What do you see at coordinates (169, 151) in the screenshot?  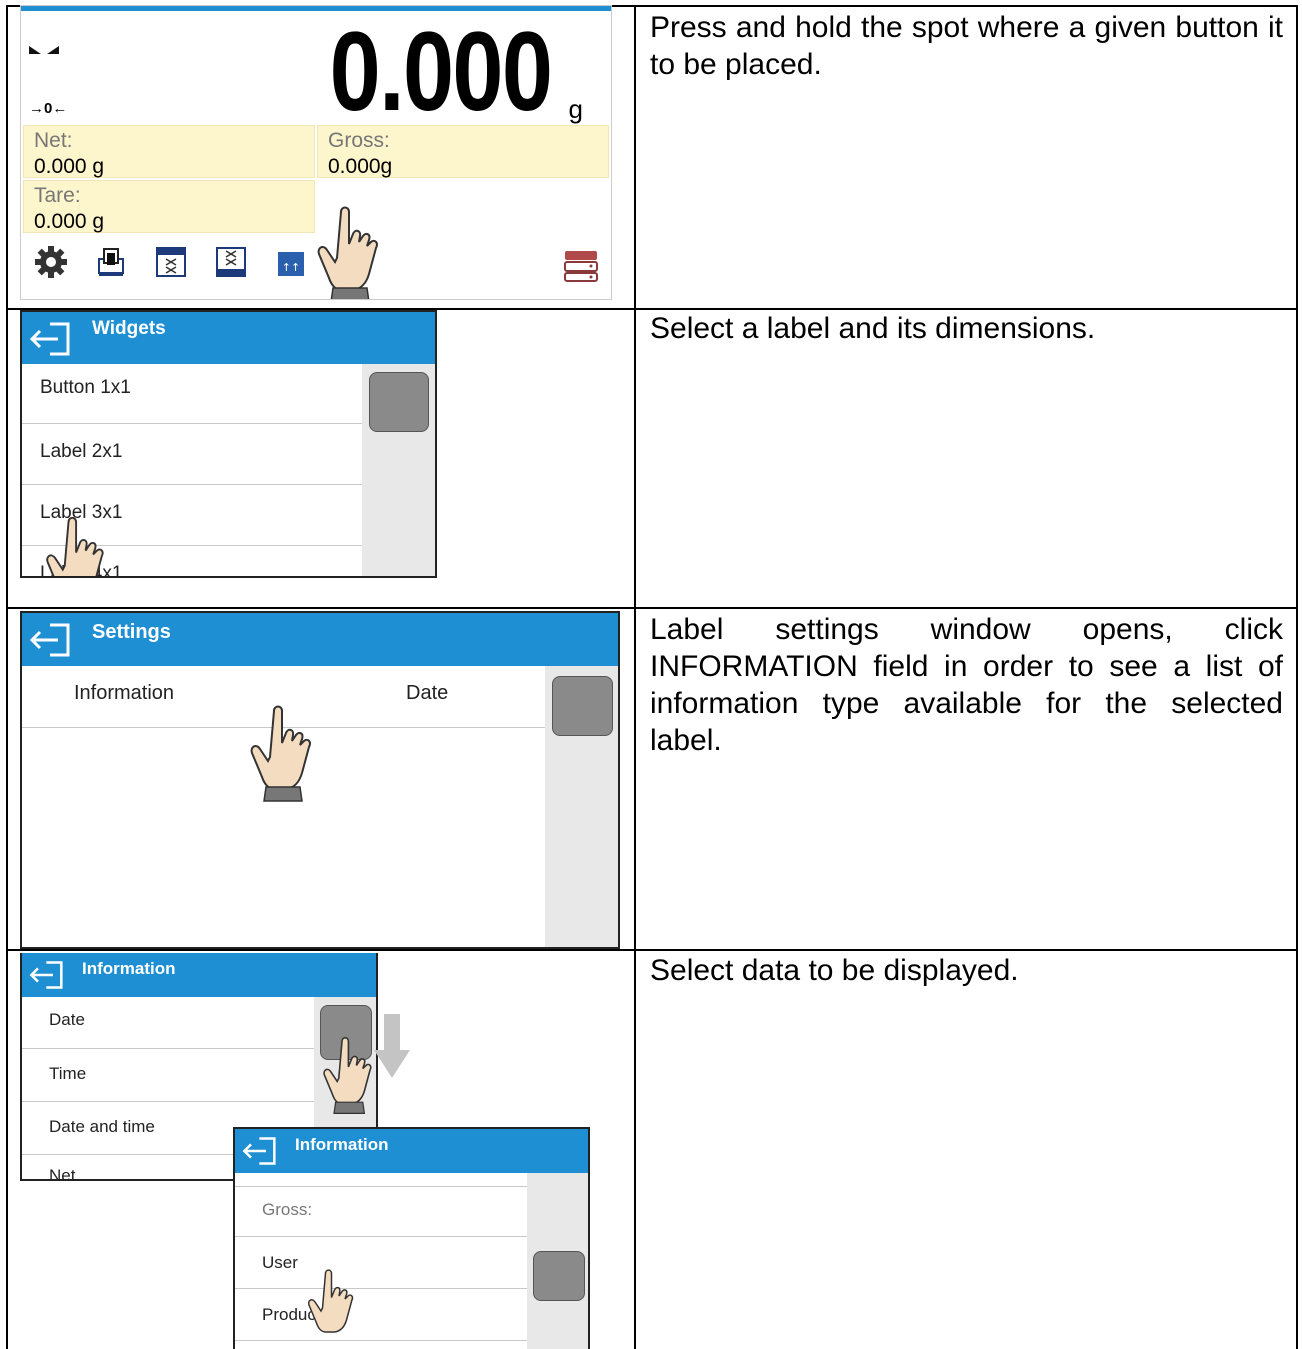 I see `net-box: Net: 0.000 g` at bounding box center [169, 151].